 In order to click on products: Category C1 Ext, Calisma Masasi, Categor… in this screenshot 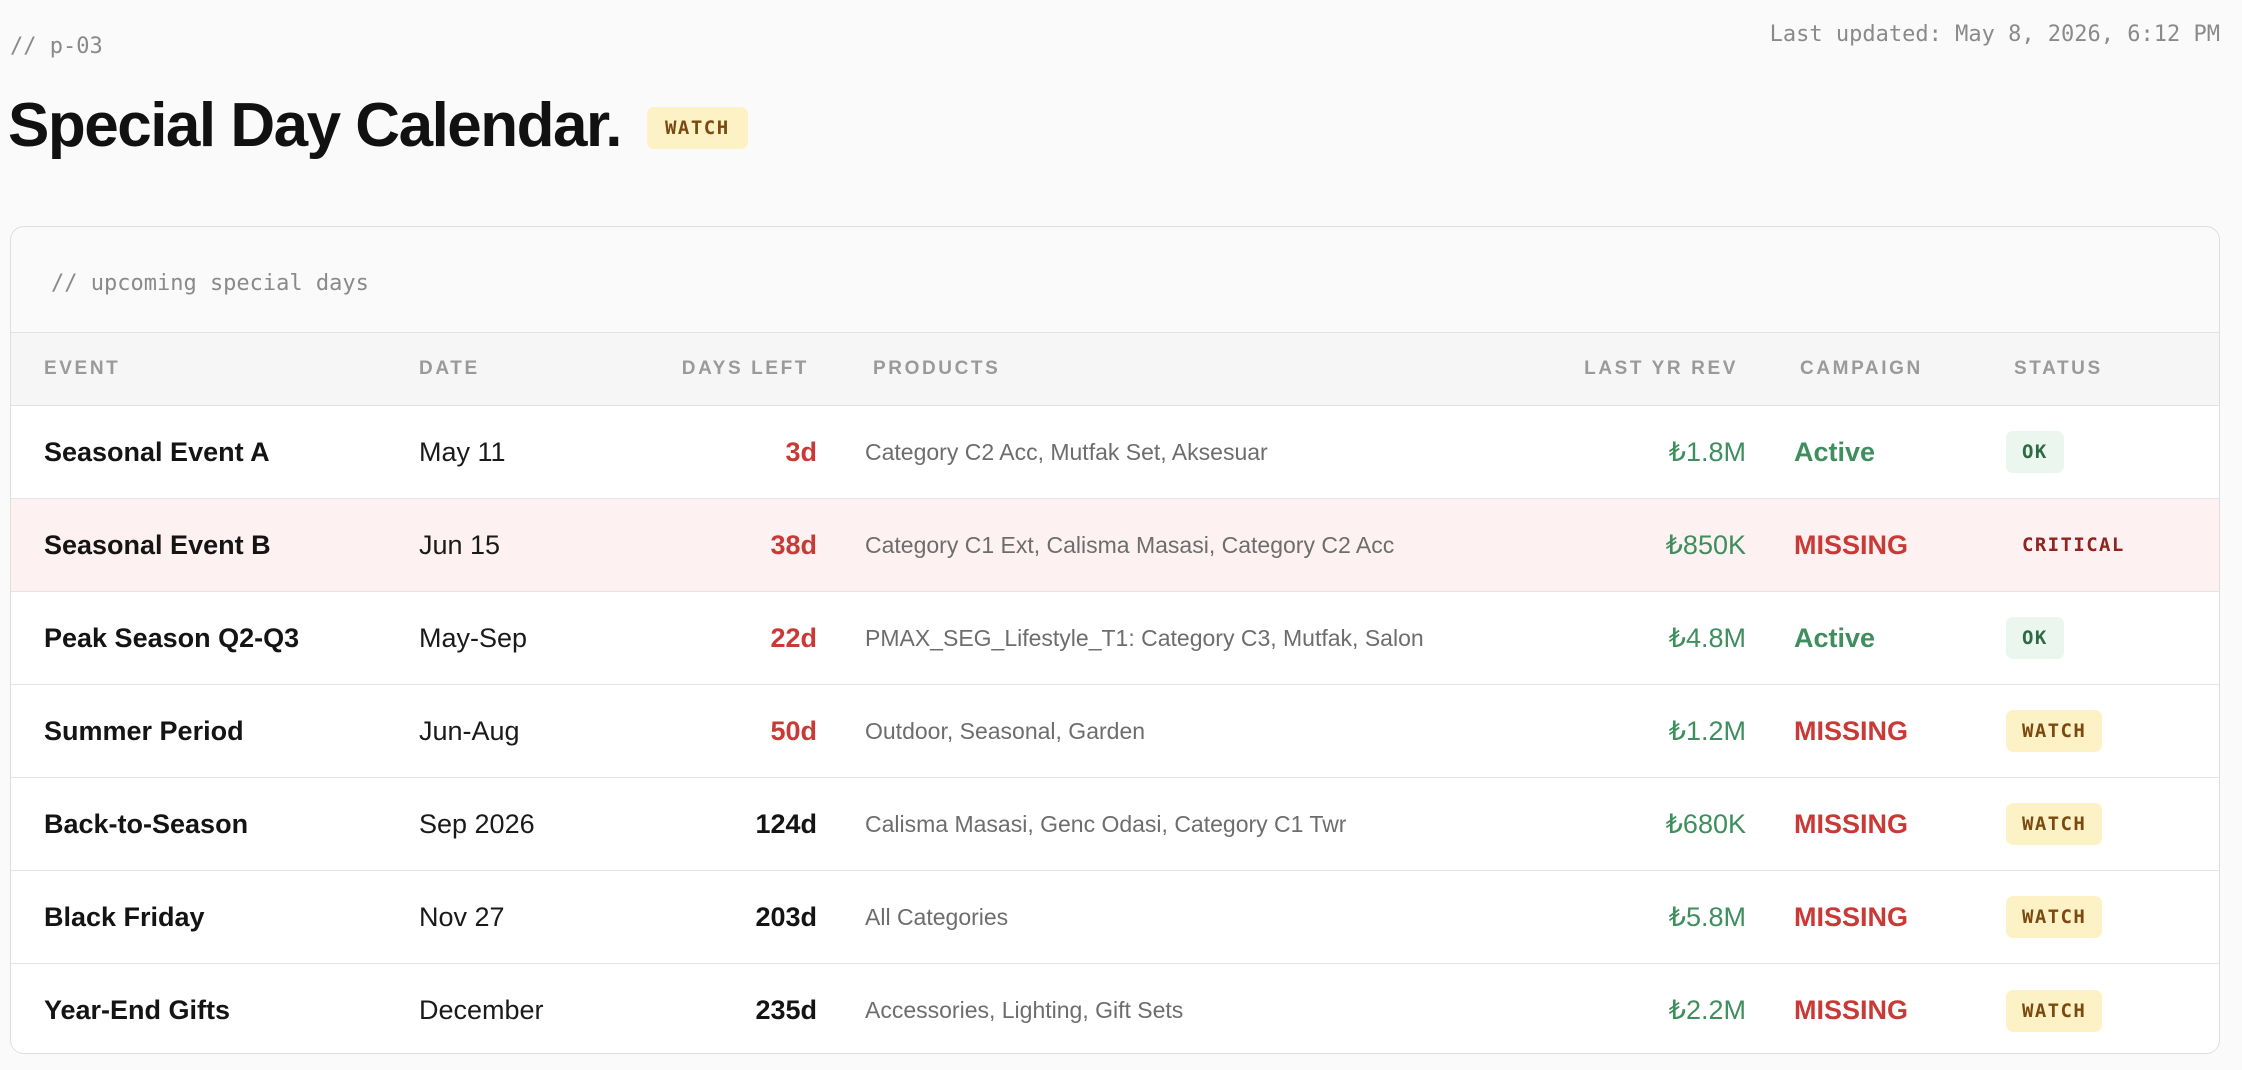, I will do `click(1130, 544)`.